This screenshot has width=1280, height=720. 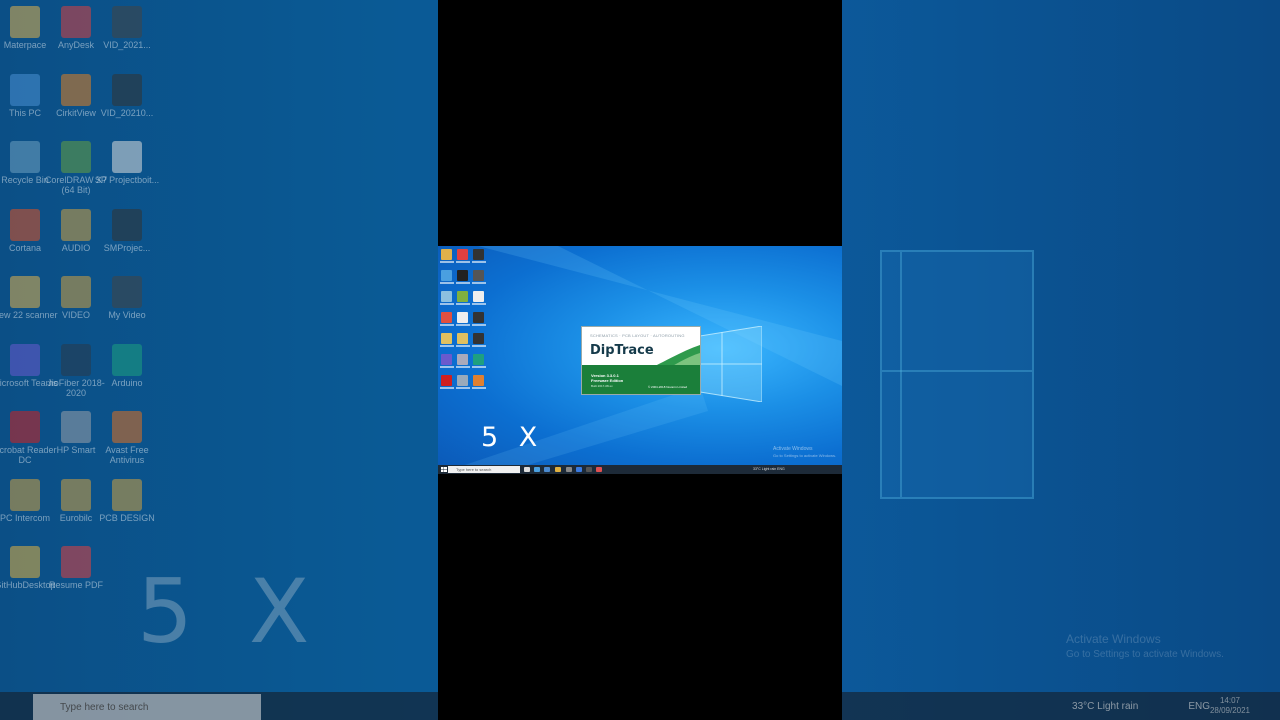 I want to click on splash-built: Built 2017-08-xx, so click(x=602, y=386).